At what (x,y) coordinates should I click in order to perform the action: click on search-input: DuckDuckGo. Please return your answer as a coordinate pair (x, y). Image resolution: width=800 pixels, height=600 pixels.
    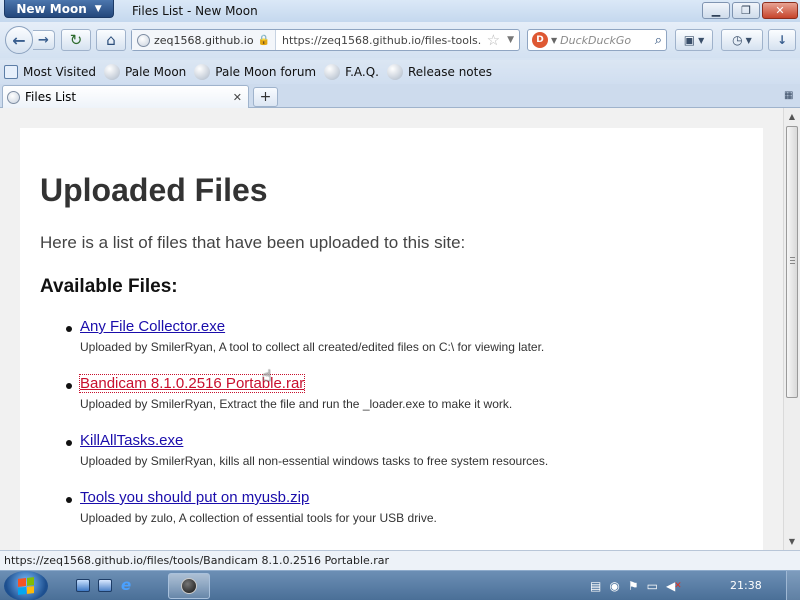
    Looking at the image, I should click on (607, 40).